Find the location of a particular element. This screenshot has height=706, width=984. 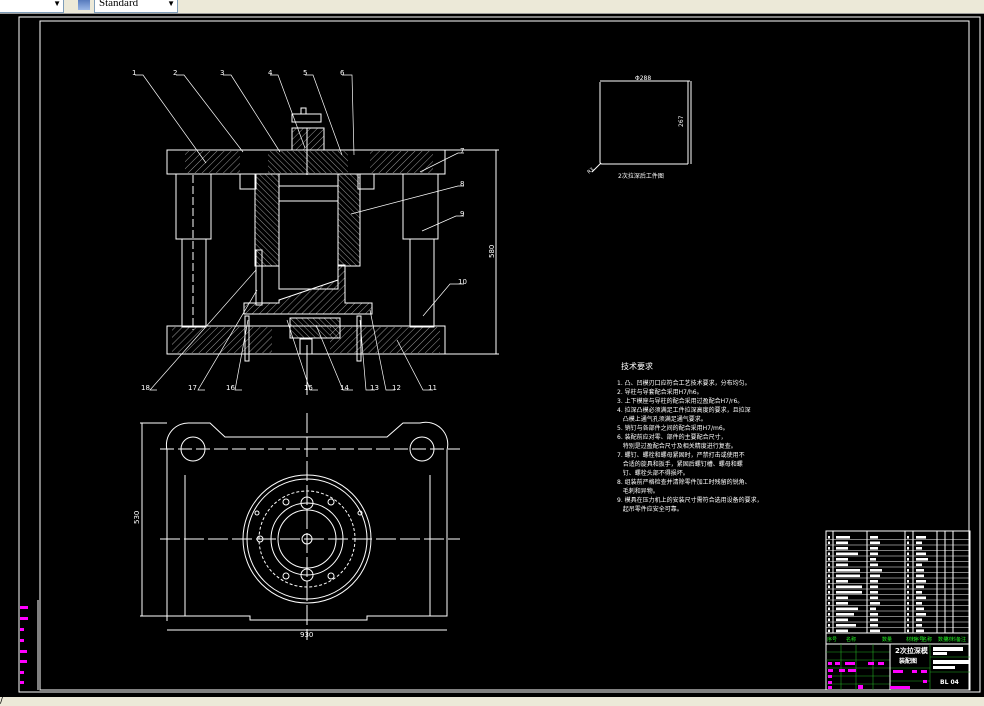

plan-view: 530 930 is located at coordinates (296, 526).